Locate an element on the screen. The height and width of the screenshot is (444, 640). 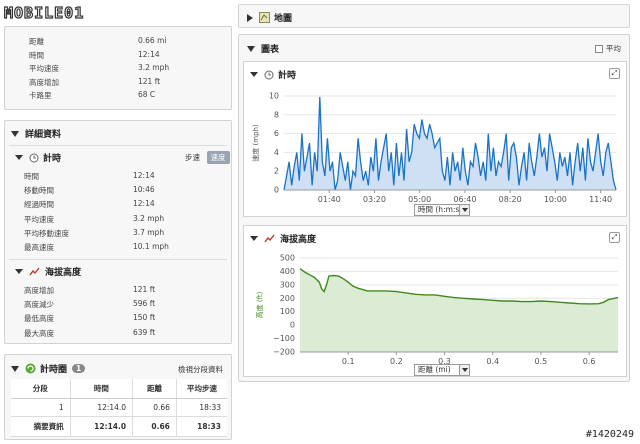
charts-header: 圖表 is located at coordinates (263, 48).